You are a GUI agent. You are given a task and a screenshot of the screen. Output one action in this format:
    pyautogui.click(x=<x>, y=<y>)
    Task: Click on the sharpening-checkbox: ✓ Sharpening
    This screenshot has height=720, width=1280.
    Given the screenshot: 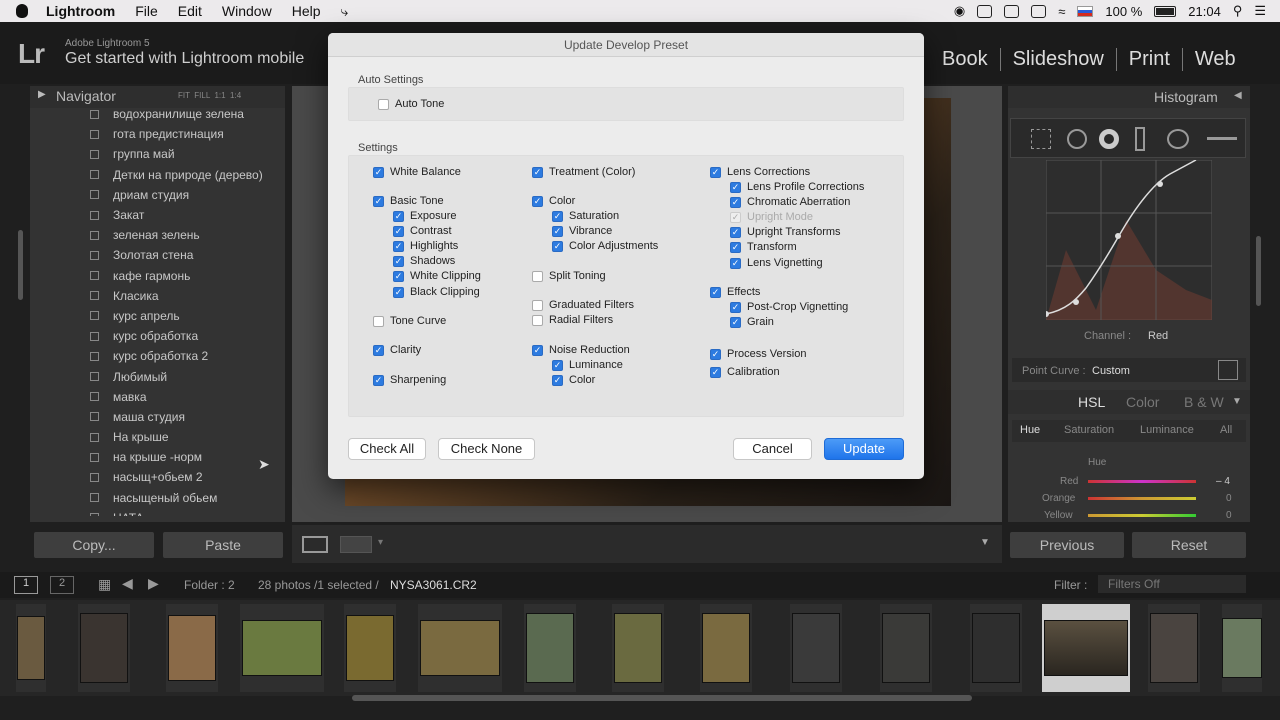 What is the action you would take?
    pyautogui.click(x=409, y=380)
    